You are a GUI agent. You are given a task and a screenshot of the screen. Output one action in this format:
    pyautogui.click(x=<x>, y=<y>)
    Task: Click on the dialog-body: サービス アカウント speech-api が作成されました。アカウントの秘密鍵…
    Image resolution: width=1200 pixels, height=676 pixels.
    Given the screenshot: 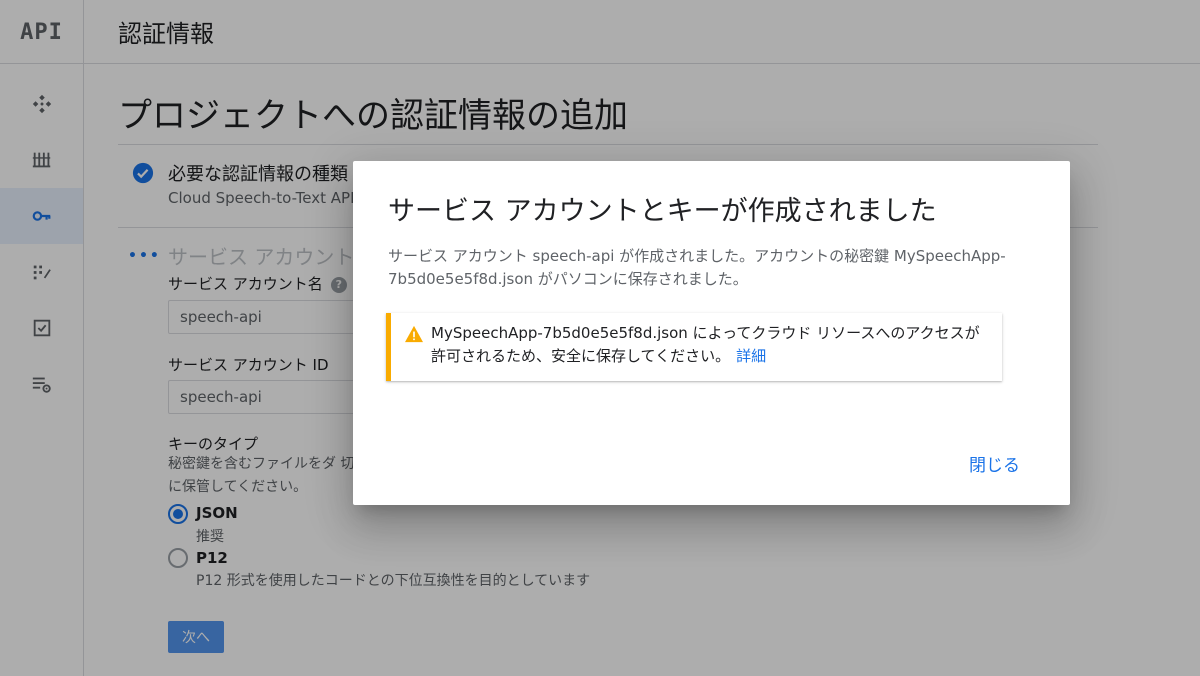 What is the action you would take?
    pyautogui.click(x=697, y=267)
    